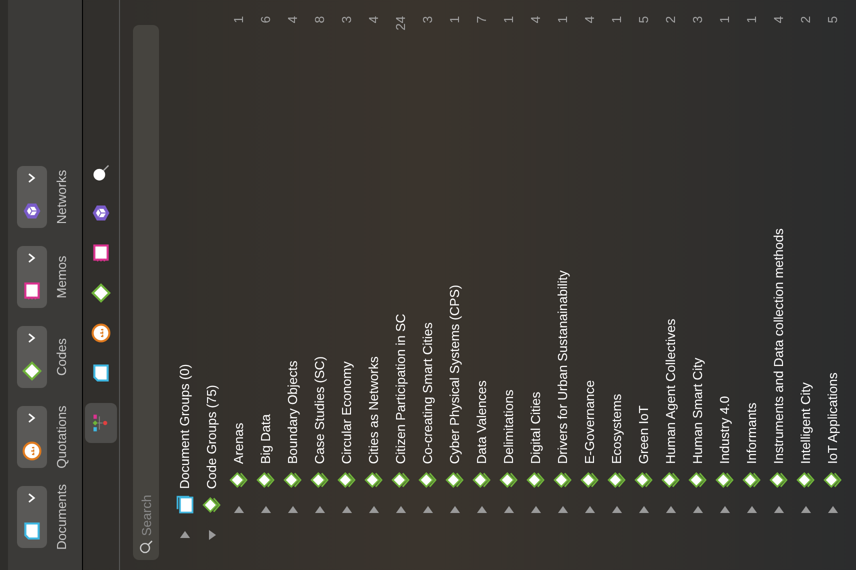  Describe the element at coordinates (670, 285) in the screenshot. I see `tree-row: Human Agent Collectives 2` at that location.